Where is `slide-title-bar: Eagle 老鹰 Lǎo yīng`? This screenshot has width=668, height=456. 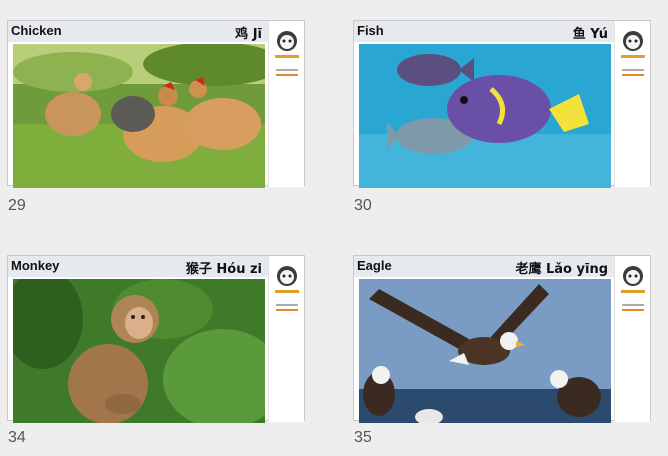
slide-title-bar: Eagle 老鹰 Lǎo yīng is located at coordinates (484, 266).